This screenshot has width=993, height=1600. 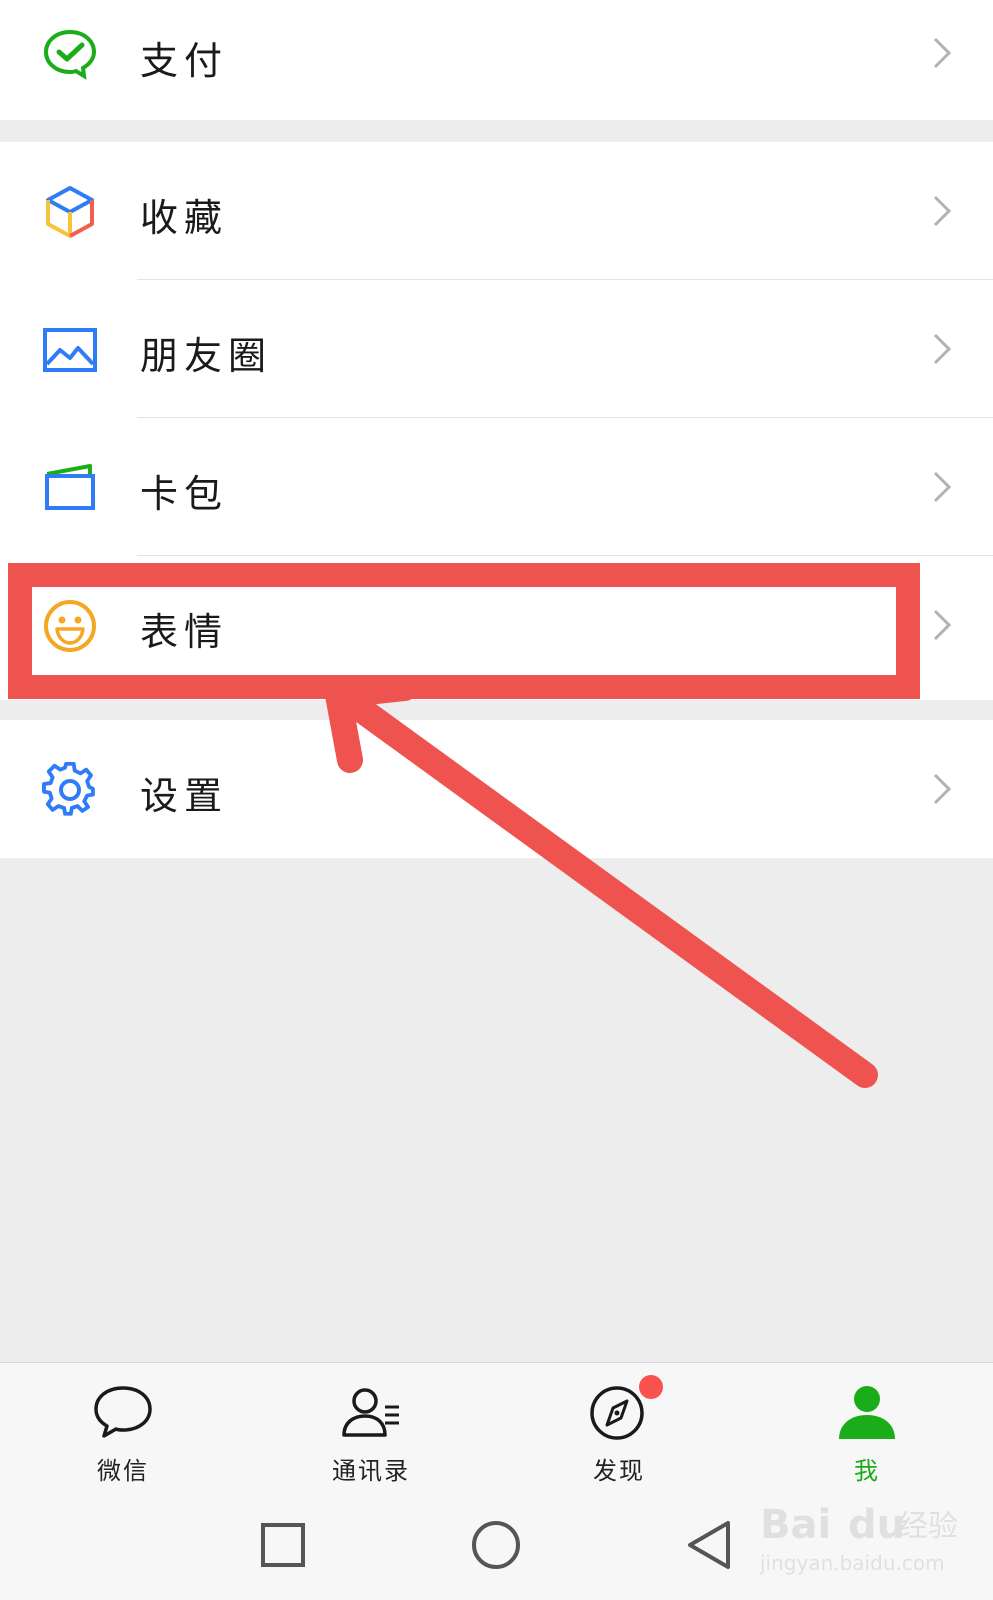 What do you see at coordinates (795, 1525) in the screenshot?
I see `watermark-brand: Bai` at bounding box center [795, 1525].